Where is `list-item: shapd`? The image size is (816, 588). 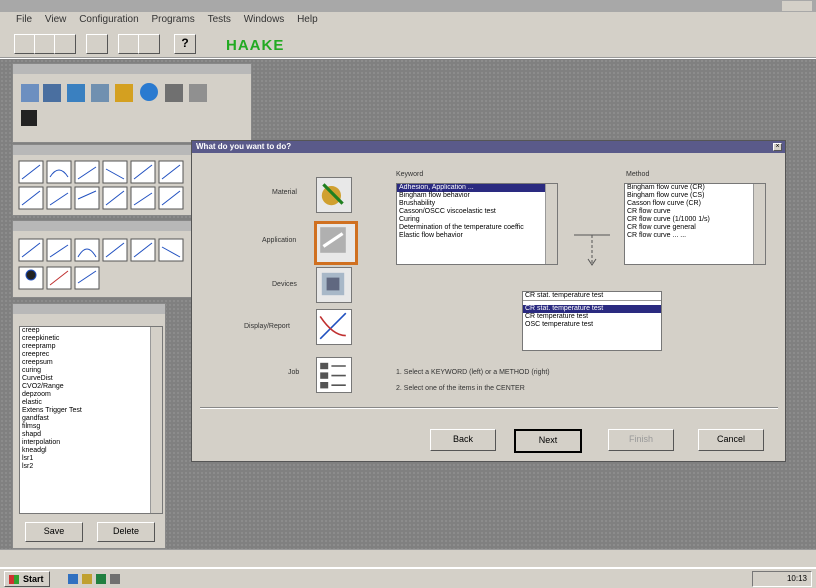 list-item: shapd is located at coordinates (91, 435).